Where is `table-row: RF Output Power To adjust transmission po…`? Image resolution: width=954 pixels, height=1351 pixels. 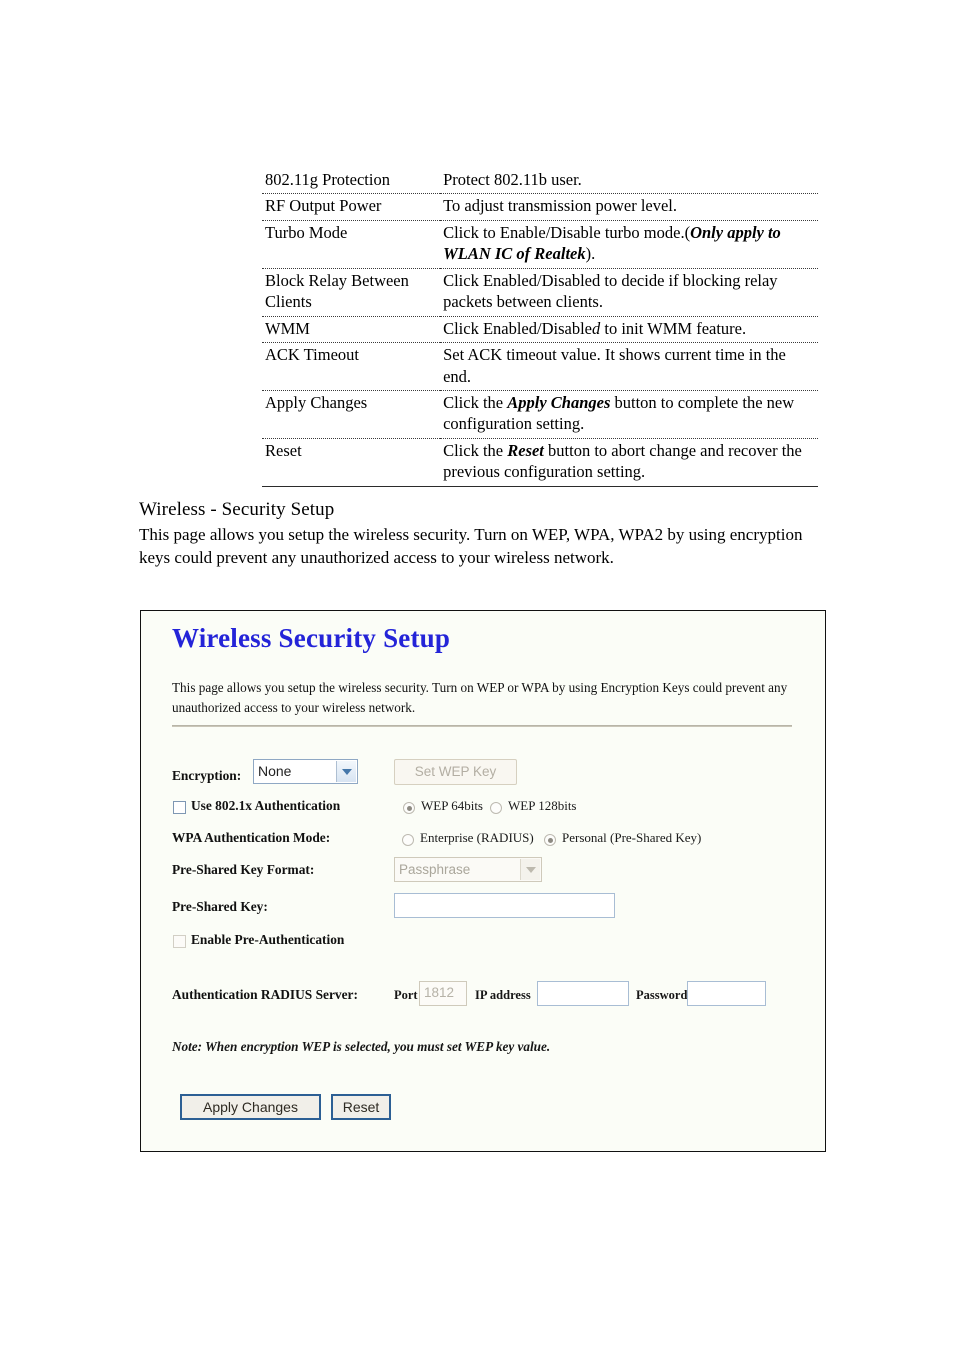
table-row: RF Output Power To adjust transmission po… is located at coordinates (540, 207).